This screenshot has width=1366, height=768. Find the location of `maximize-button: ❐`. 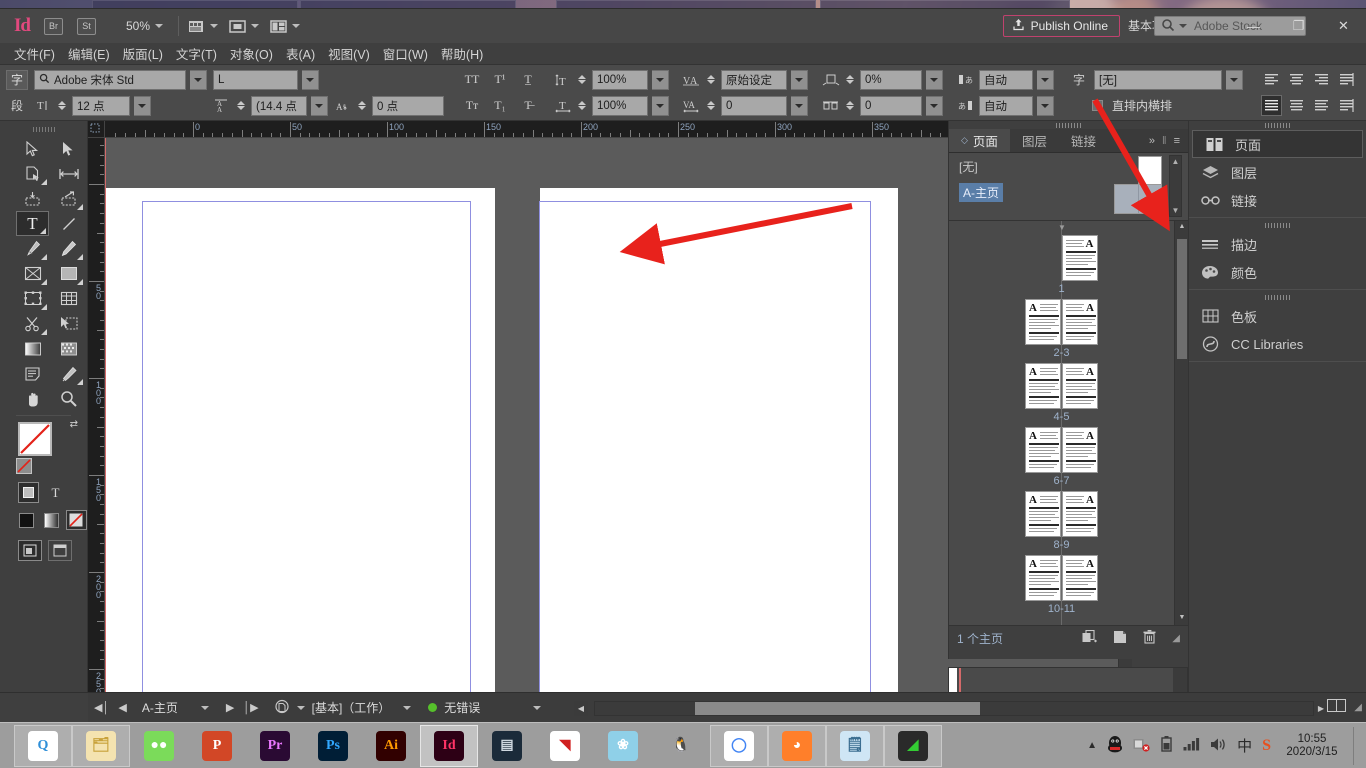

maximize-button: ❐ is located at coordinates (1298, 26).